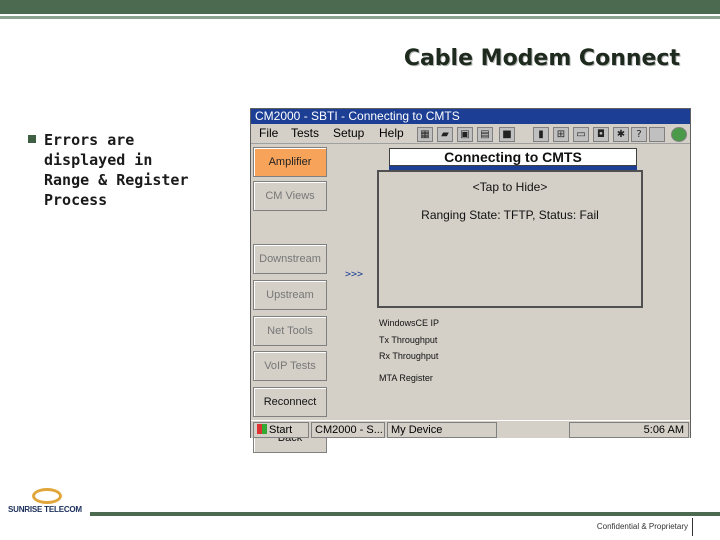 The height and width of the screenshot is (540, 720). I want to click on slide-title: Cable Modem Connect, so click(541, 58).